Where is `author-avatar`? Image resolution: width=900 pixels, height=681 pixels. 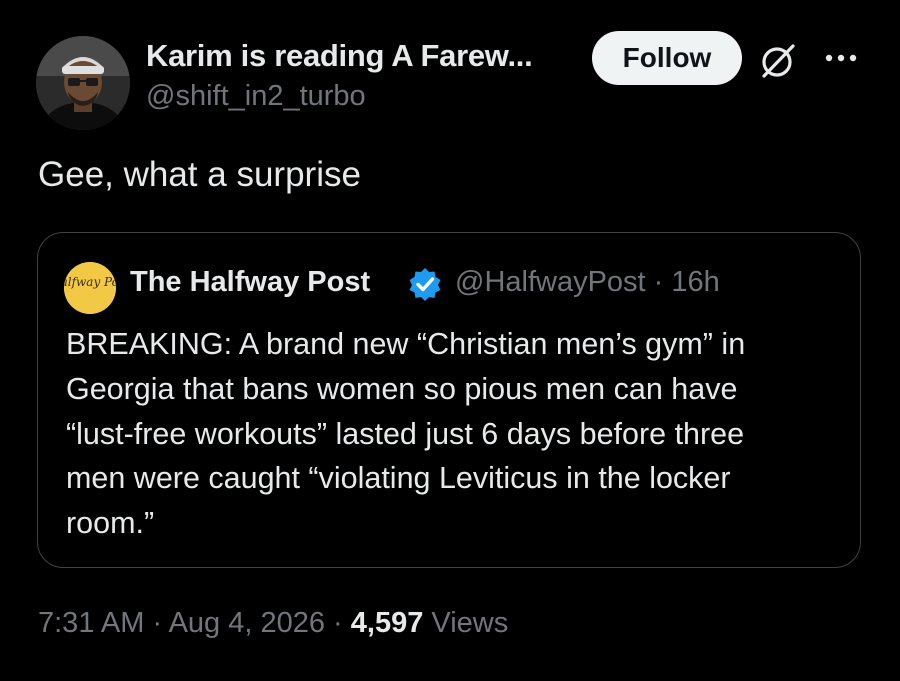 author-avatar is located at coordinates (83, 83).